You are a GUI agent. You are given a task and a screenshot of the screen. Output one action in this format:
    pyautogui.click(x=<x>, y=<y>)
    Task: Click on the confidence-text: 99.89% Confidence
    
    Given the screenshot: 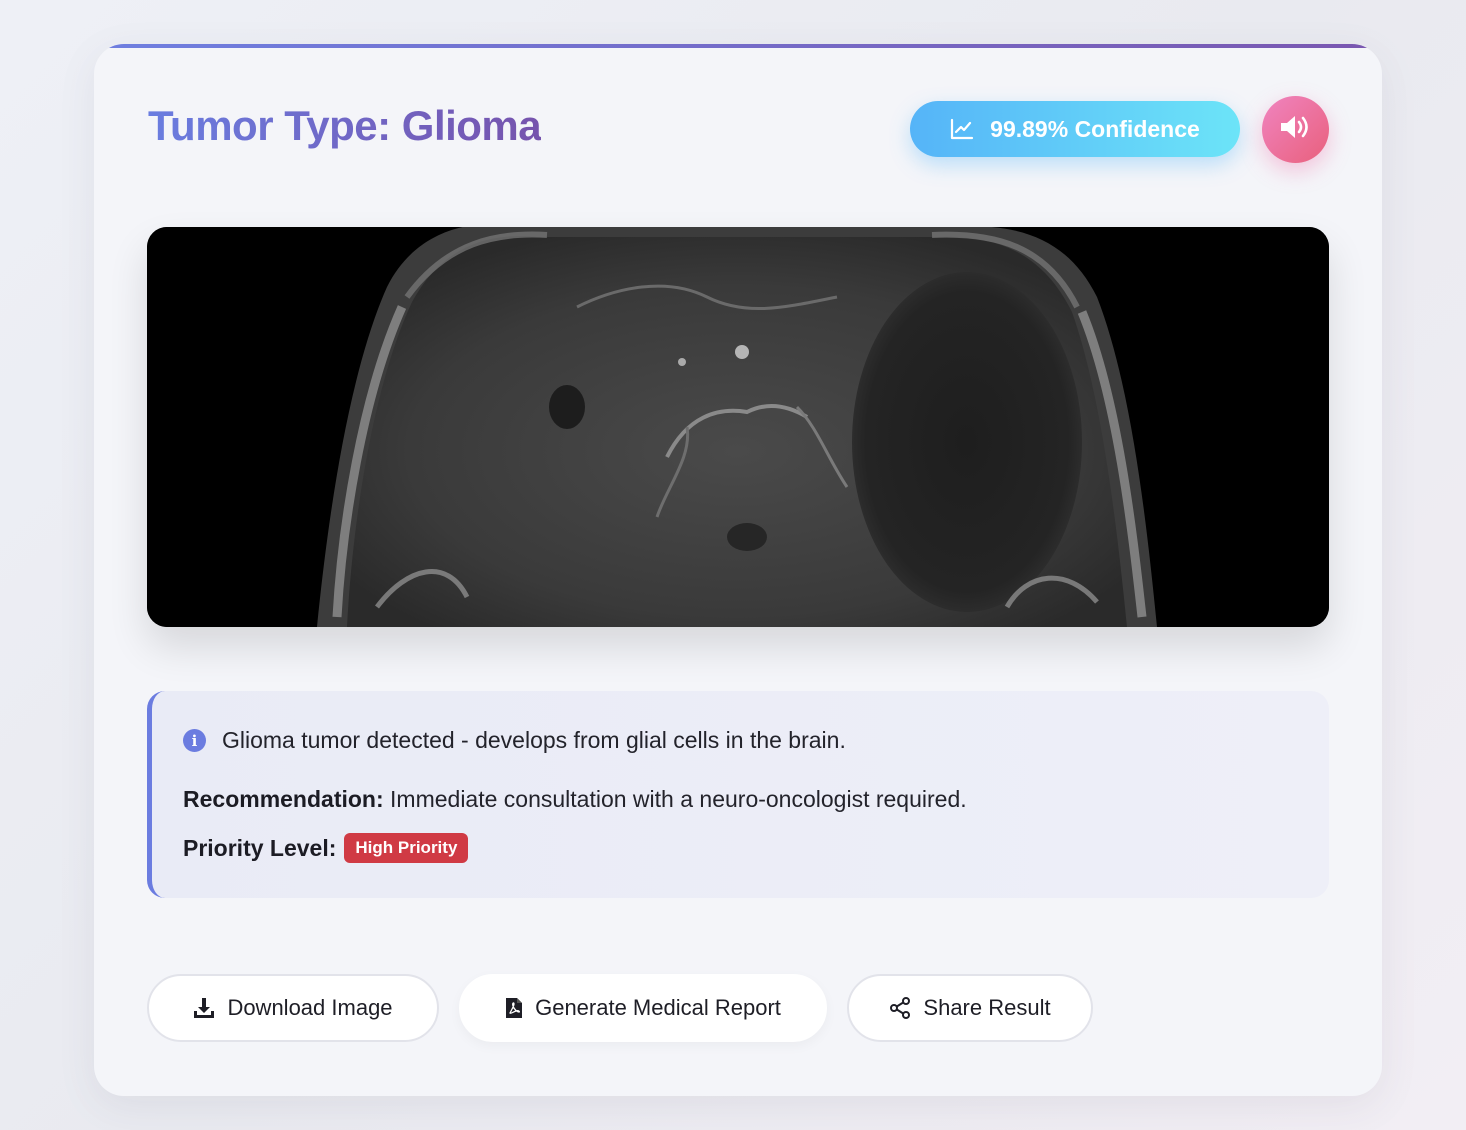 What is the action you would take?
    pyautogui.click(x=1095, y=128)
    